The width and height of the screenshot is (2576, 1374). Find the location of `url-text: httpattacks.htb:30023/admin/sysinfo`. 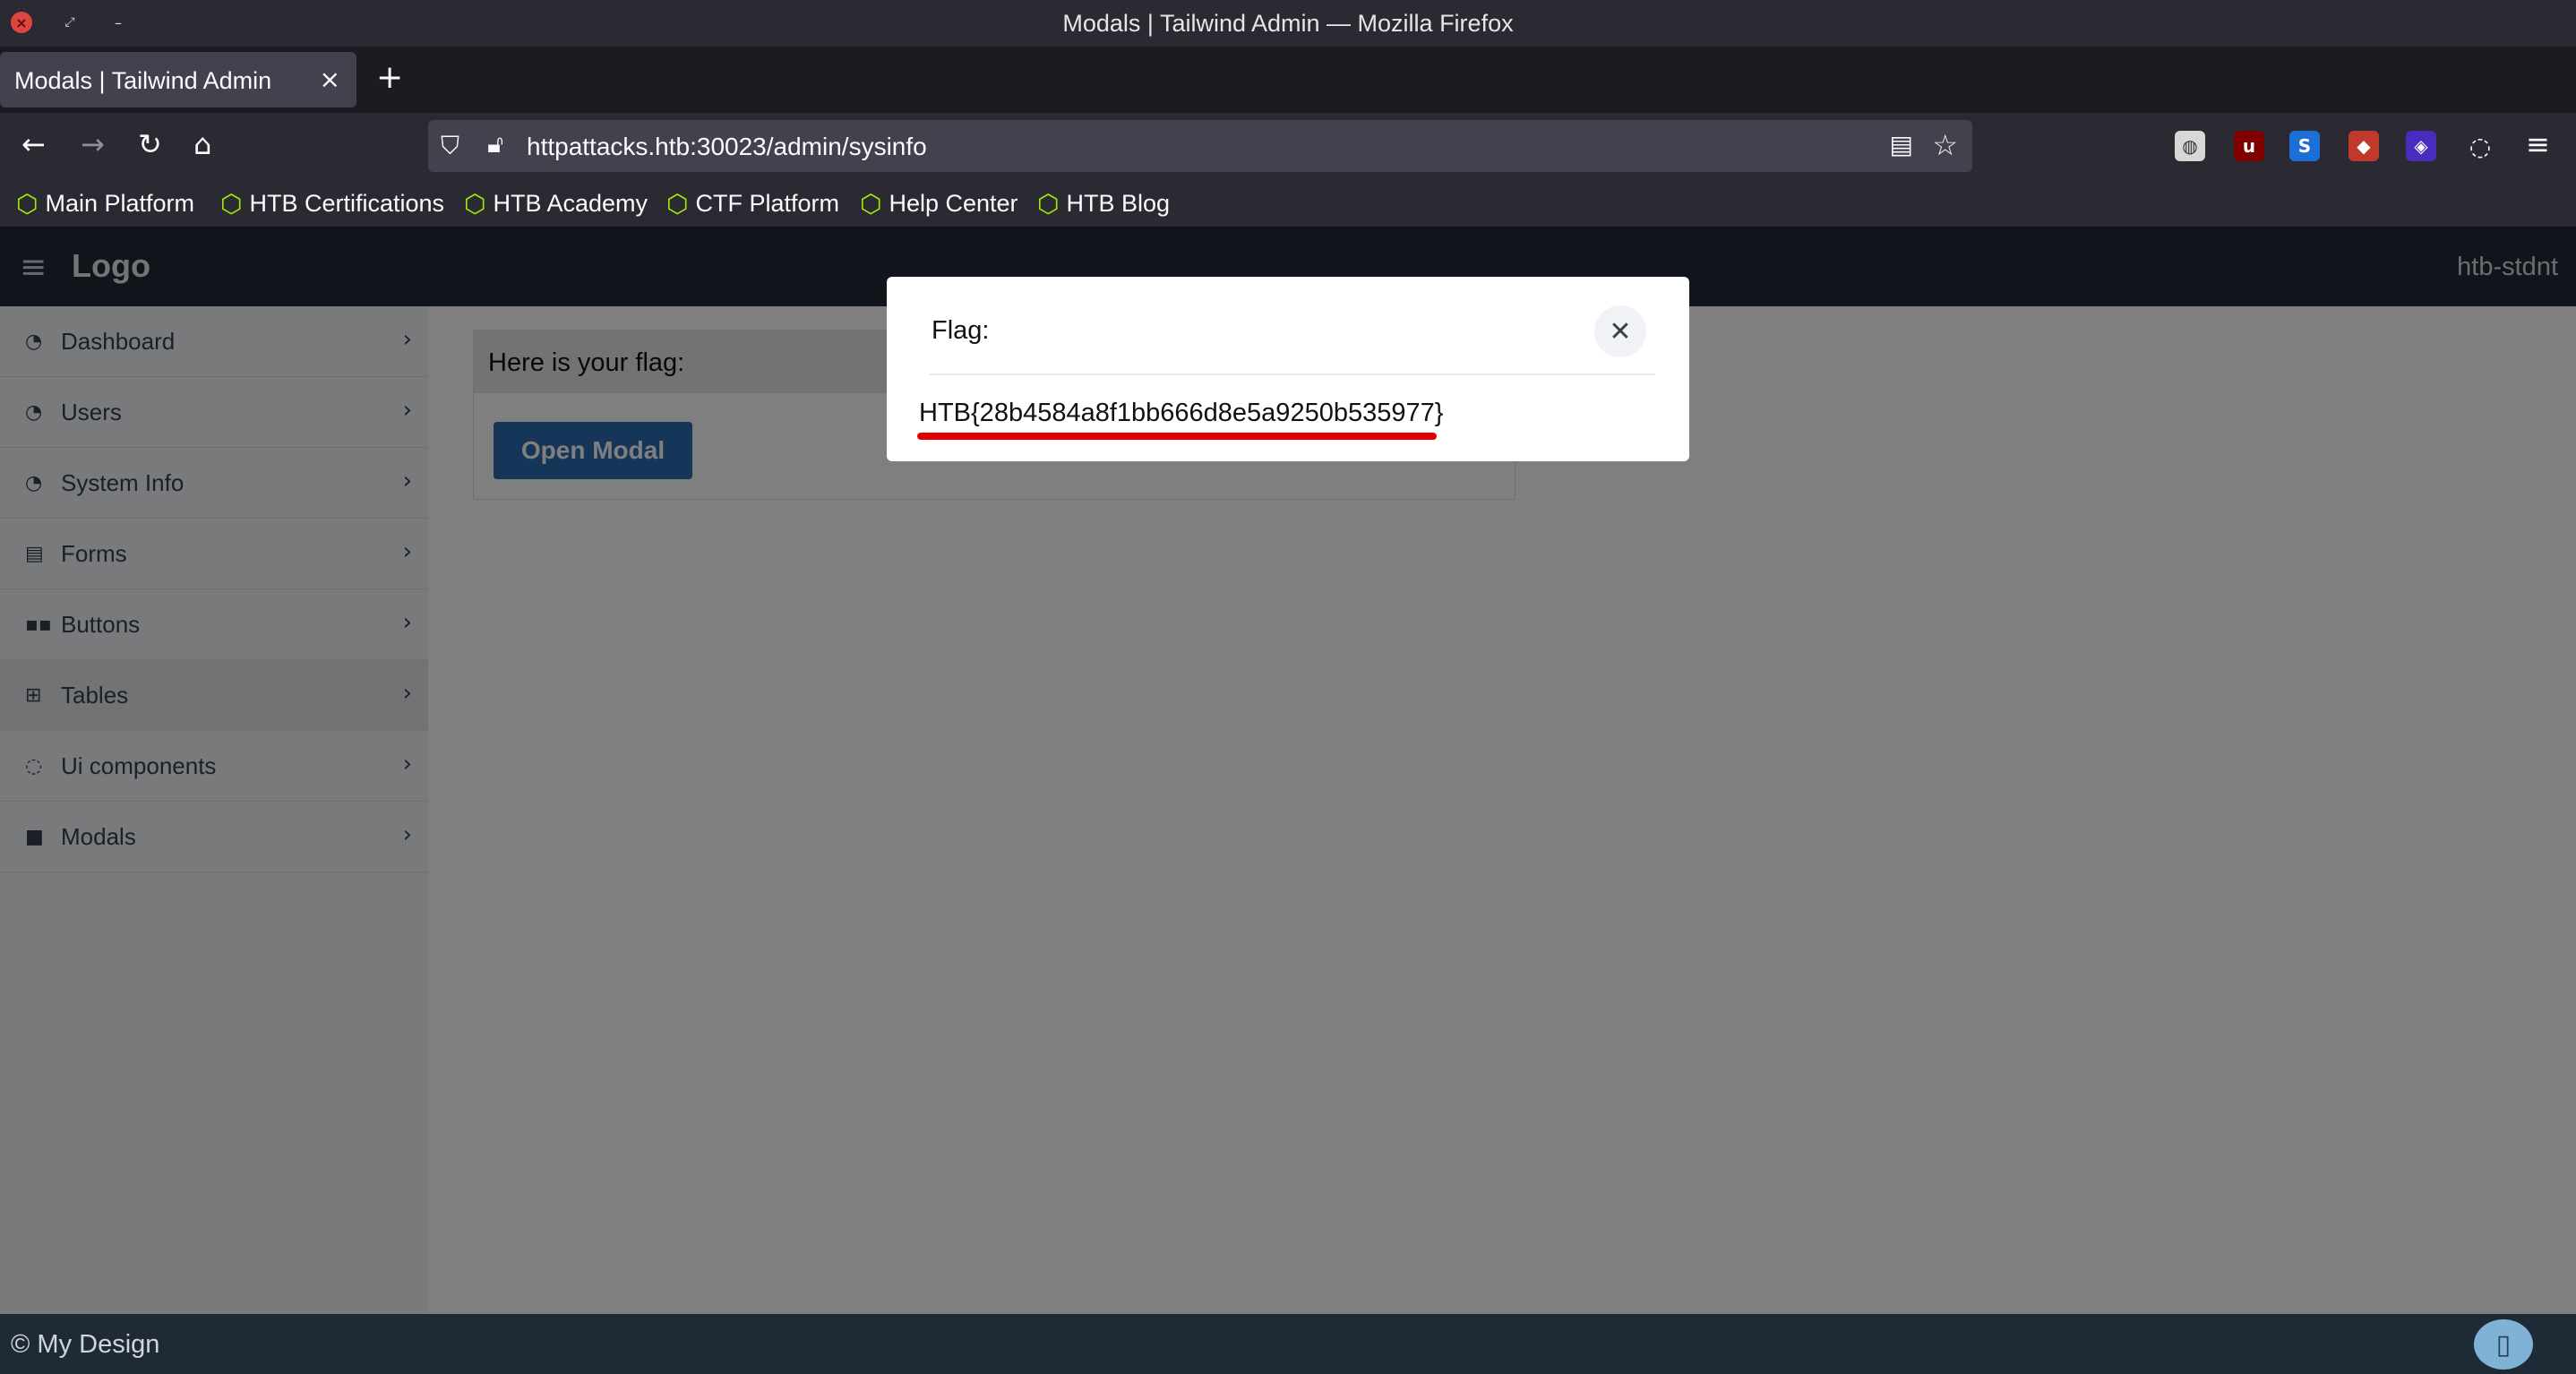

url-text: httpattacks.htb:30023/admin/sysinfo is located at coordinates (727, 147).